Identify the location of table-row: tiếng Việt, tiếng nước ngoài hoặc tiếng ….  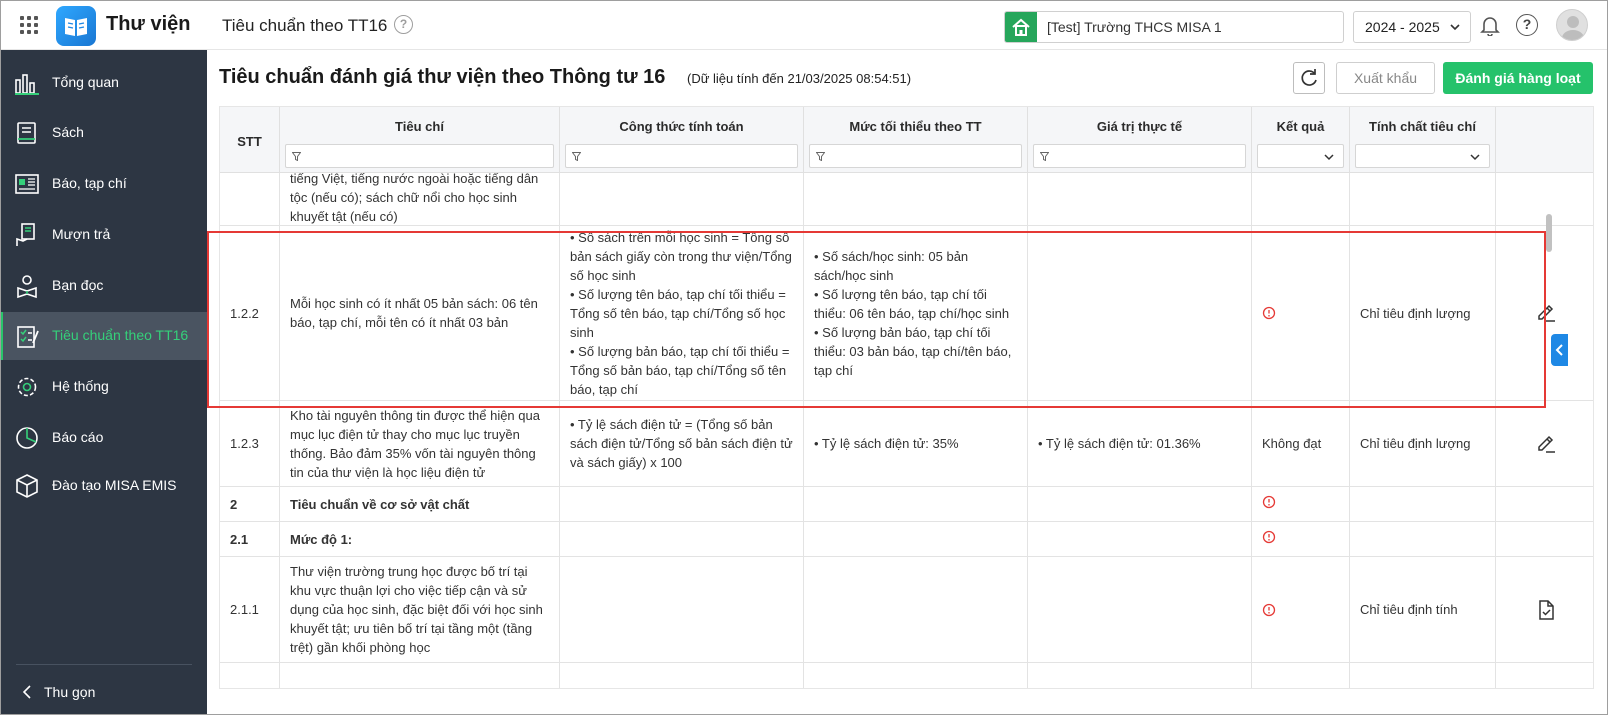
(906, 199).